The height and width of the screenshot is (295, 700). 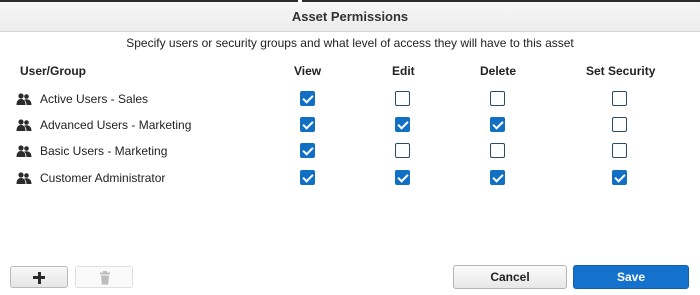 I want to click on permission-row: Active Users - Sales, so click(x=350, y=100).